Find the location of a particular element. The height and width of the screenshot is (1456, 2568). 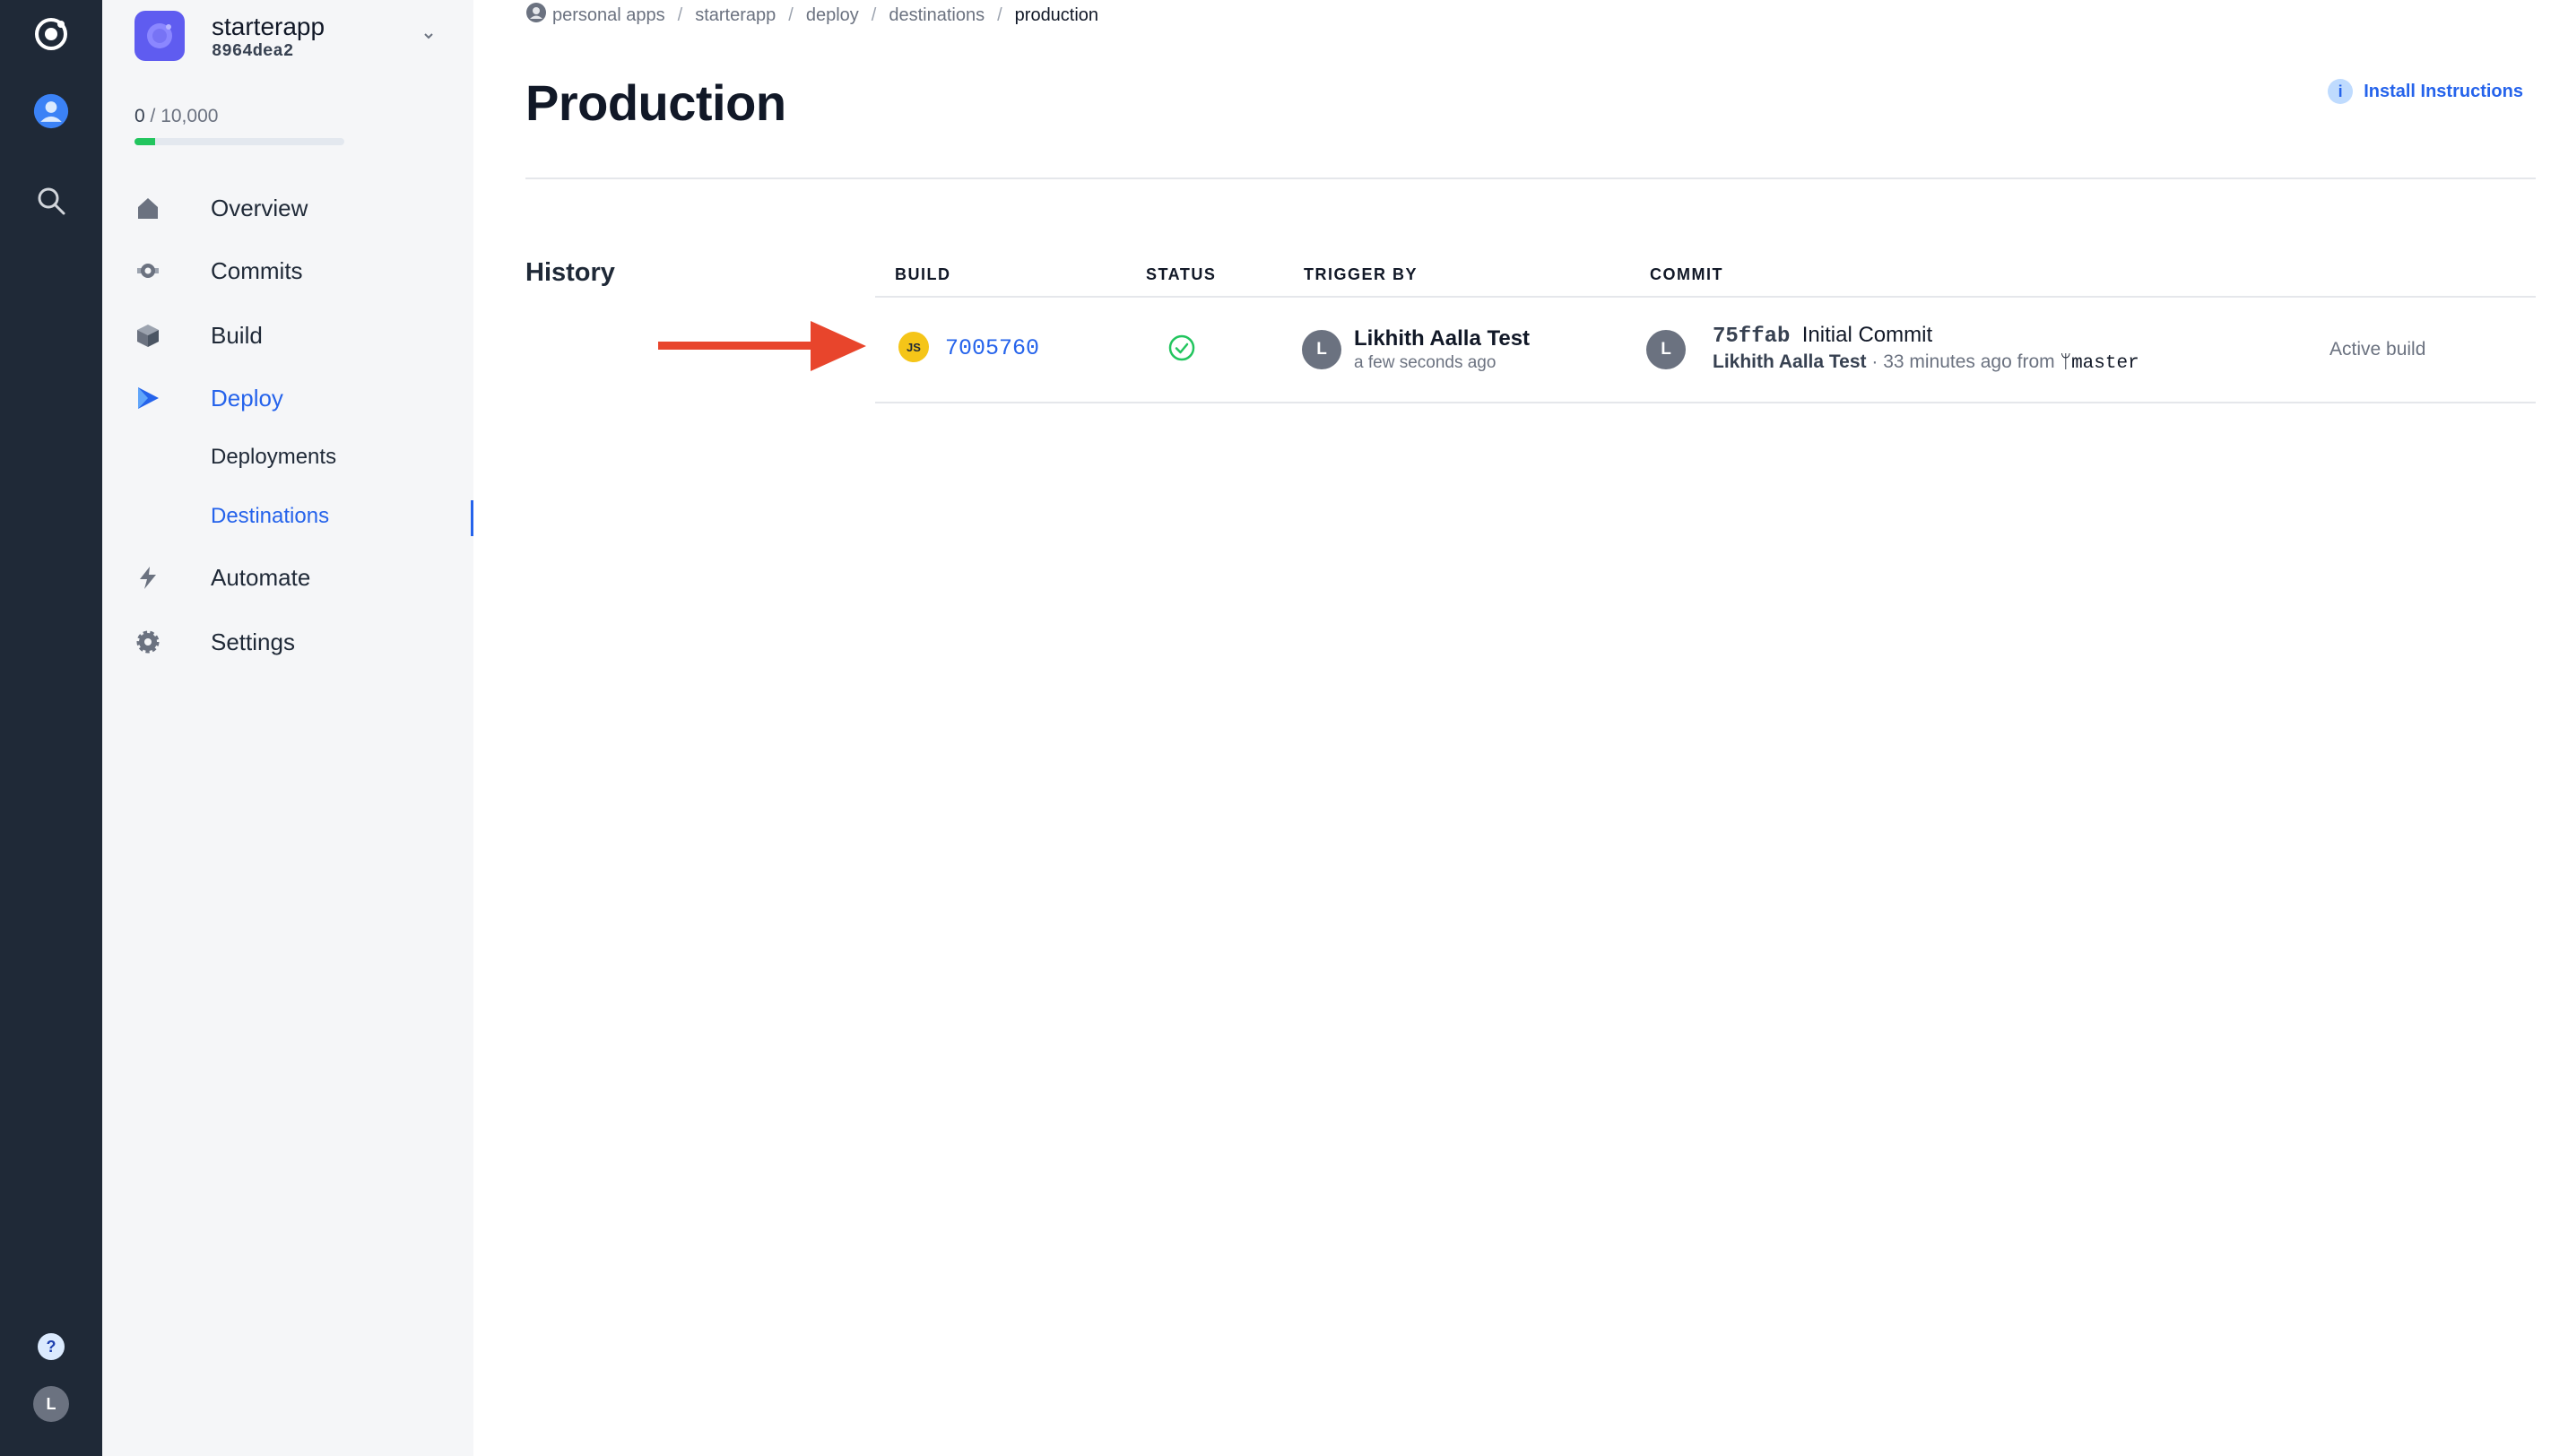

app-icon is located at coordinates (159, 36).